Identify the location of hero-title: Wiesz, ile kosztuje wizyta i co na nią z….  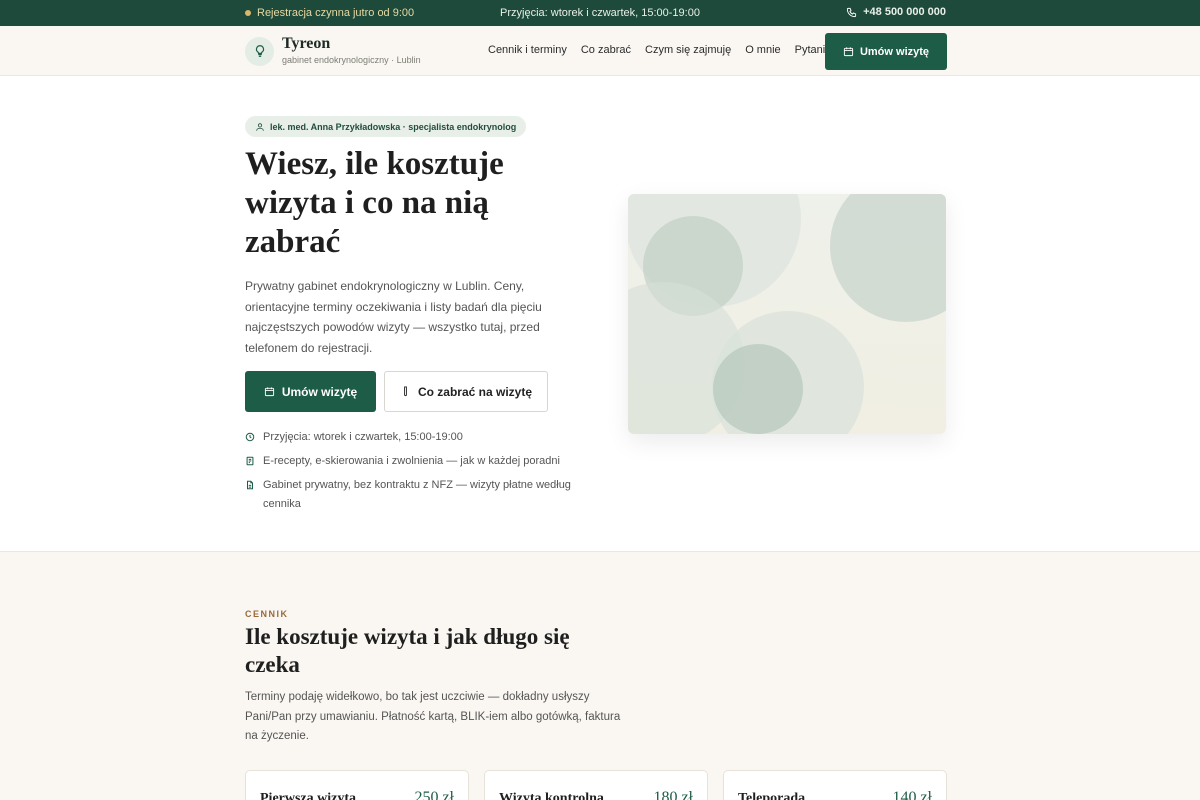
(374, 203).